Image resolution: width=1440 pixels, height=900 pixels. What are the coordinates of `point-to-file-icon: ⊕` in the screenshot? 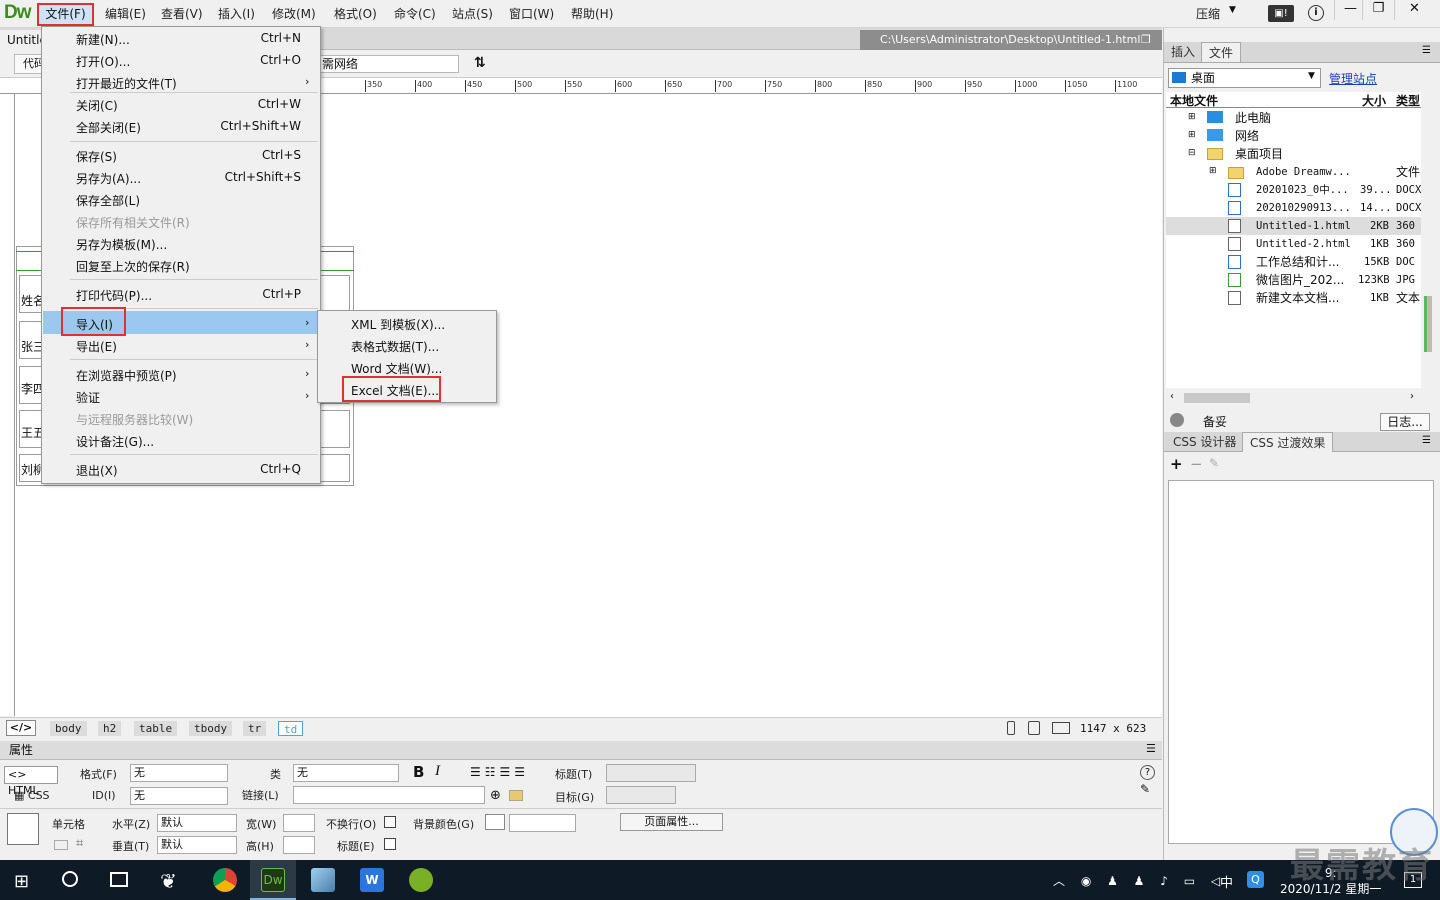 It's located at (495, 795).